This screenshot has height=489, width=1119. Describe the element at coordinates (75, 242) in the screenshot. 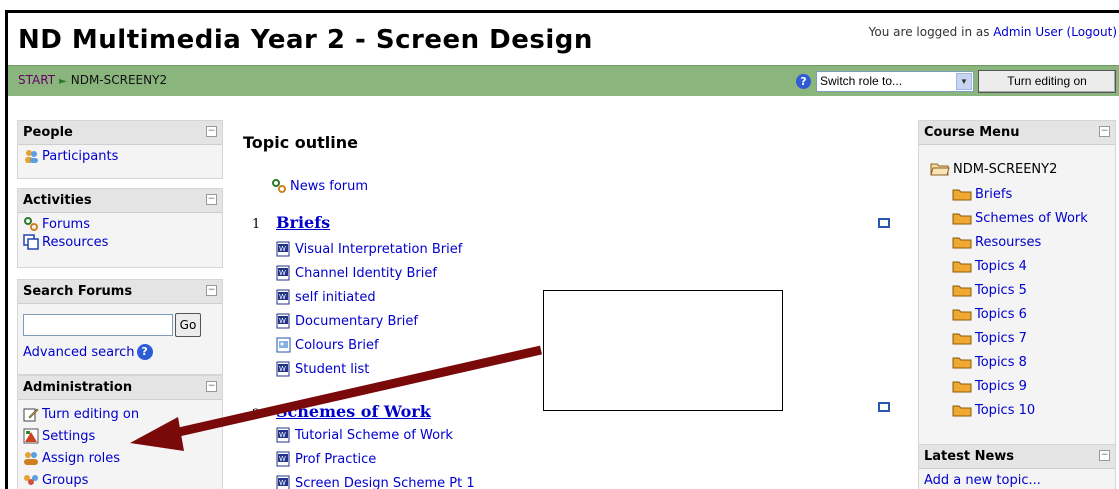

I see `resources-link: Resources` at that location.